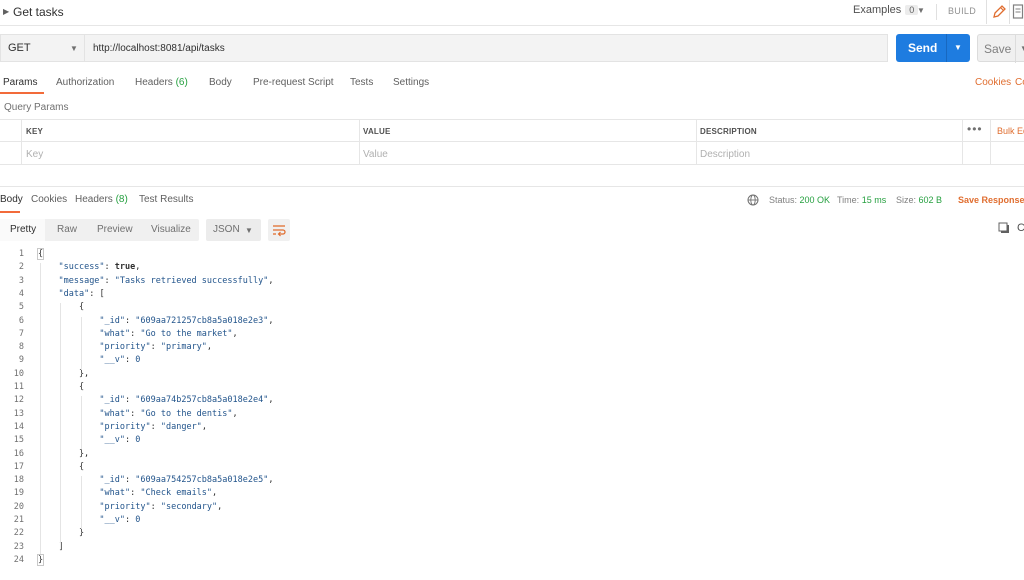  Describe the element at coordinates (1019, 82) in the screenshot. I see `code-link: Co` at that location.